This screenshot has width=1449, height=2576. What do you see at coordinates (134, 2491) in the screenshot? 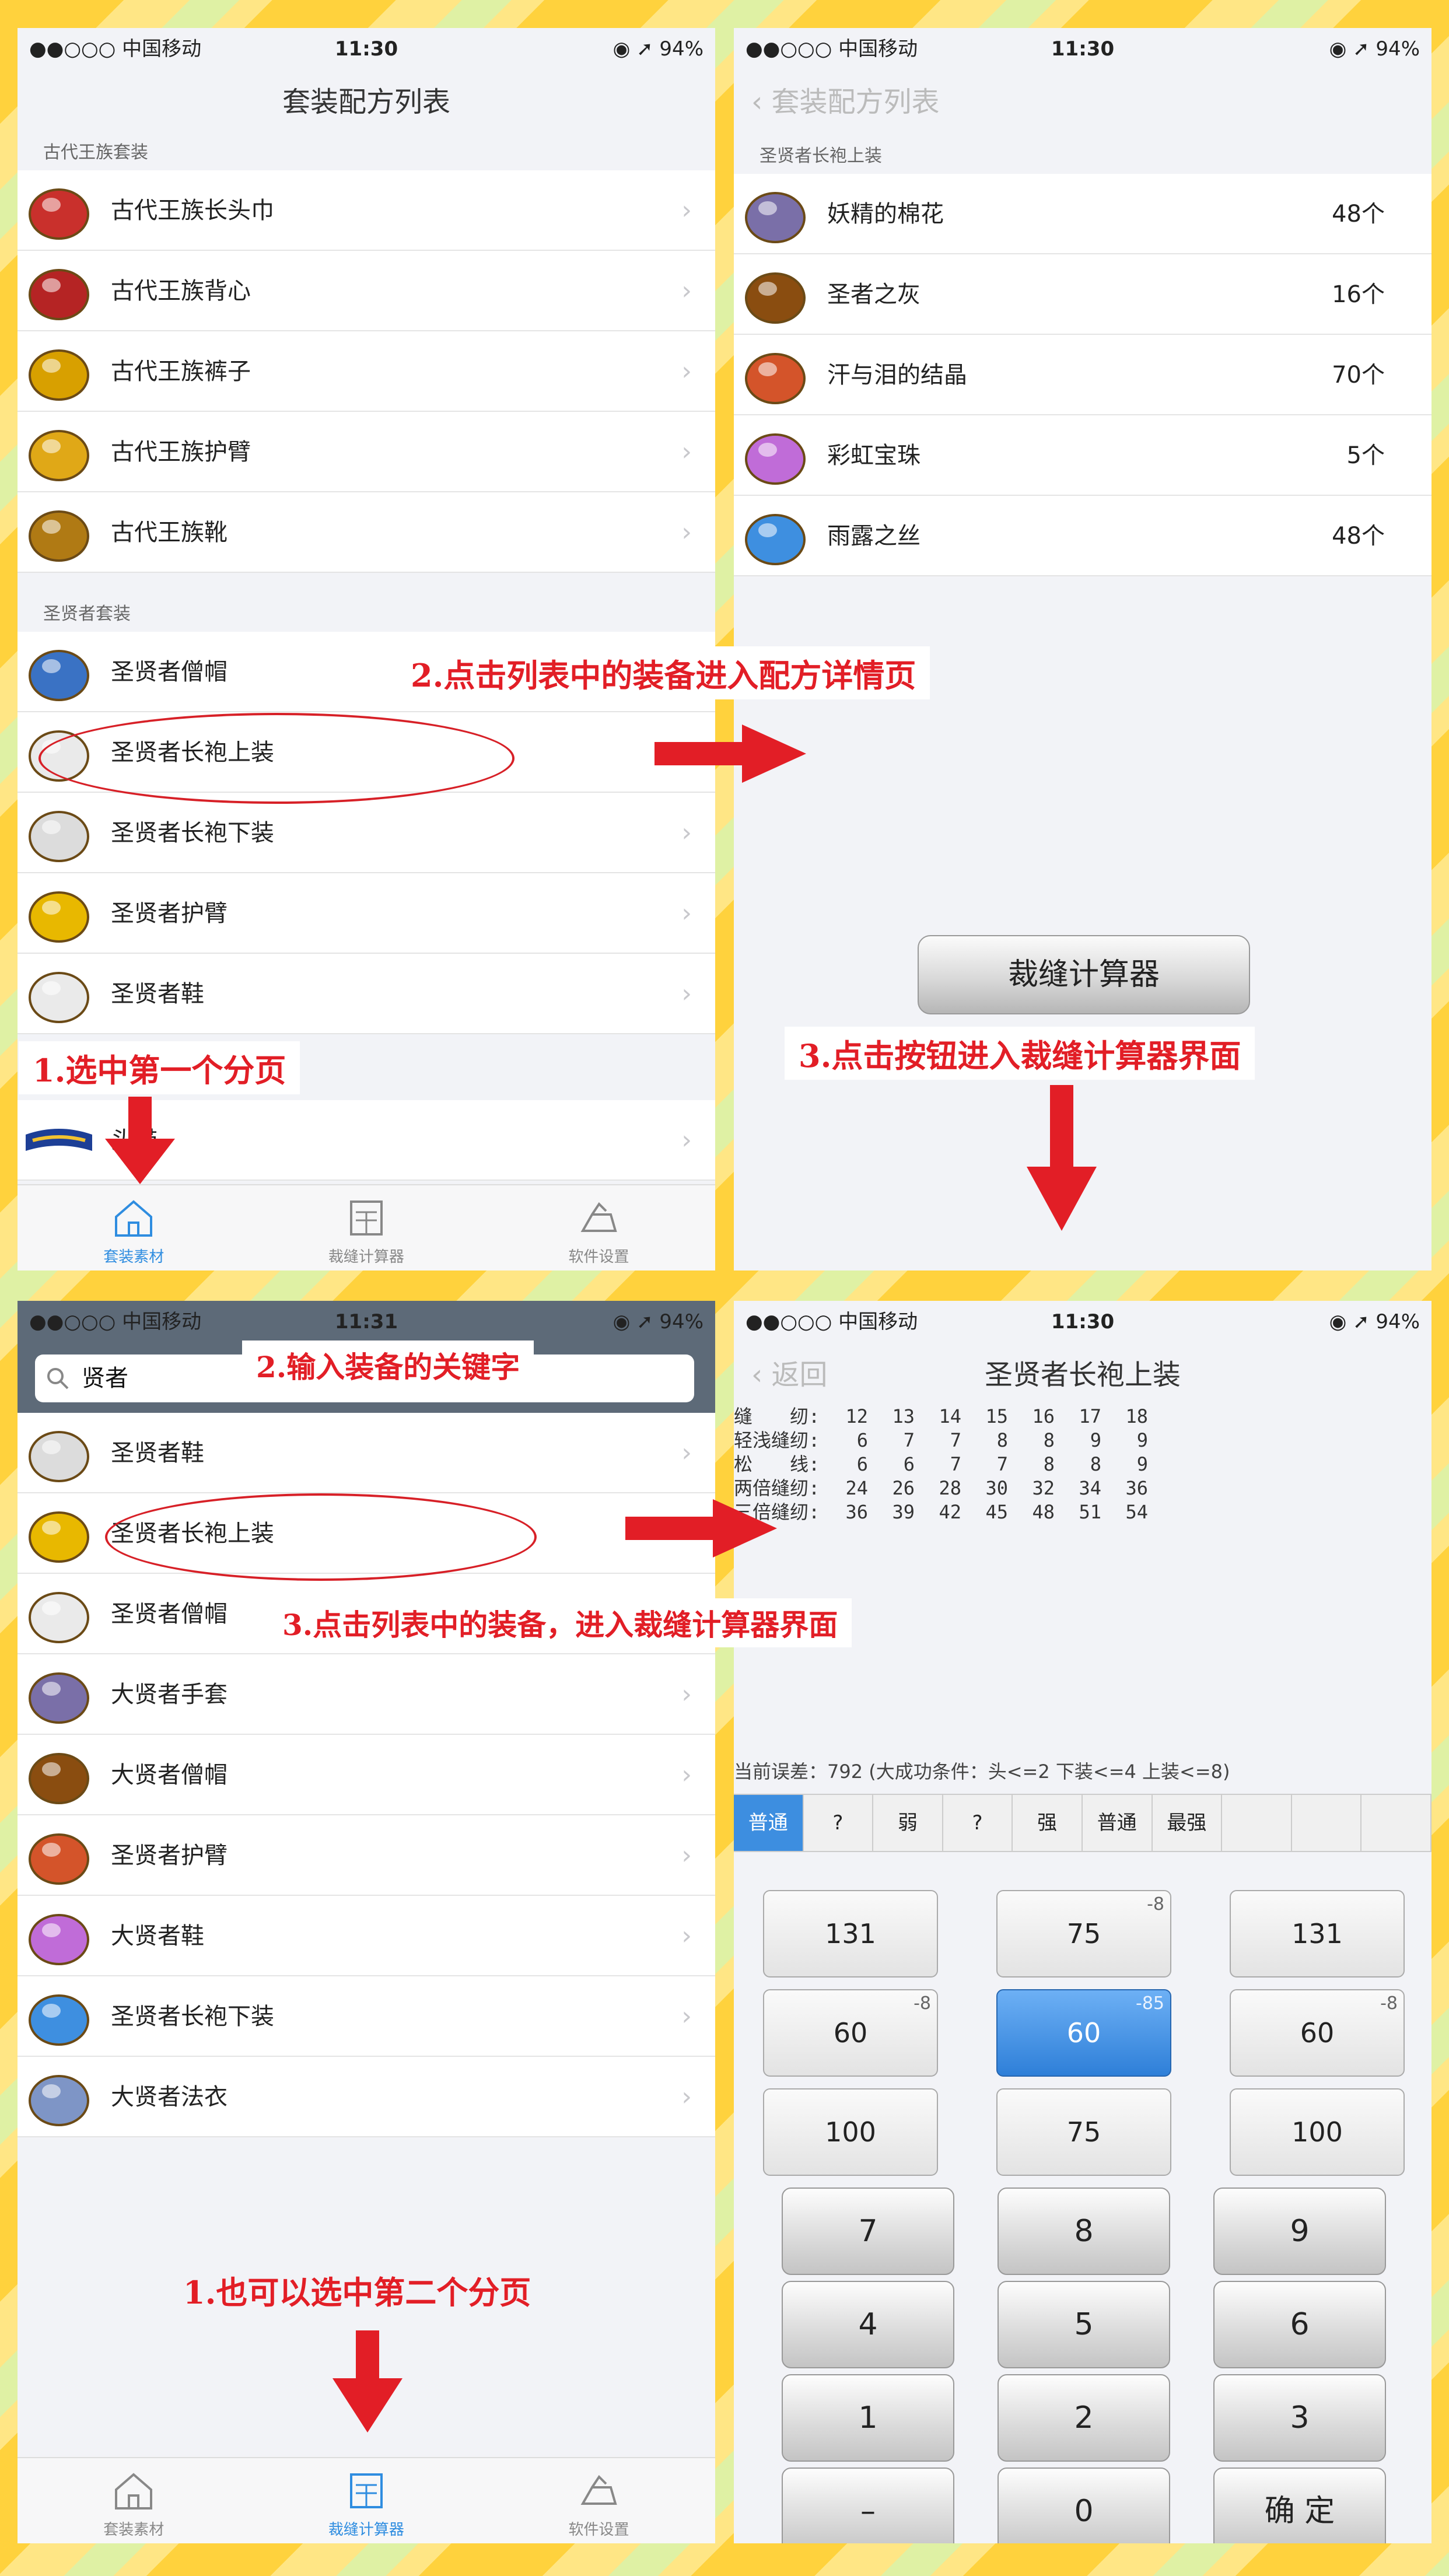
I see `house-icon` at bounding box center [134, 2491].